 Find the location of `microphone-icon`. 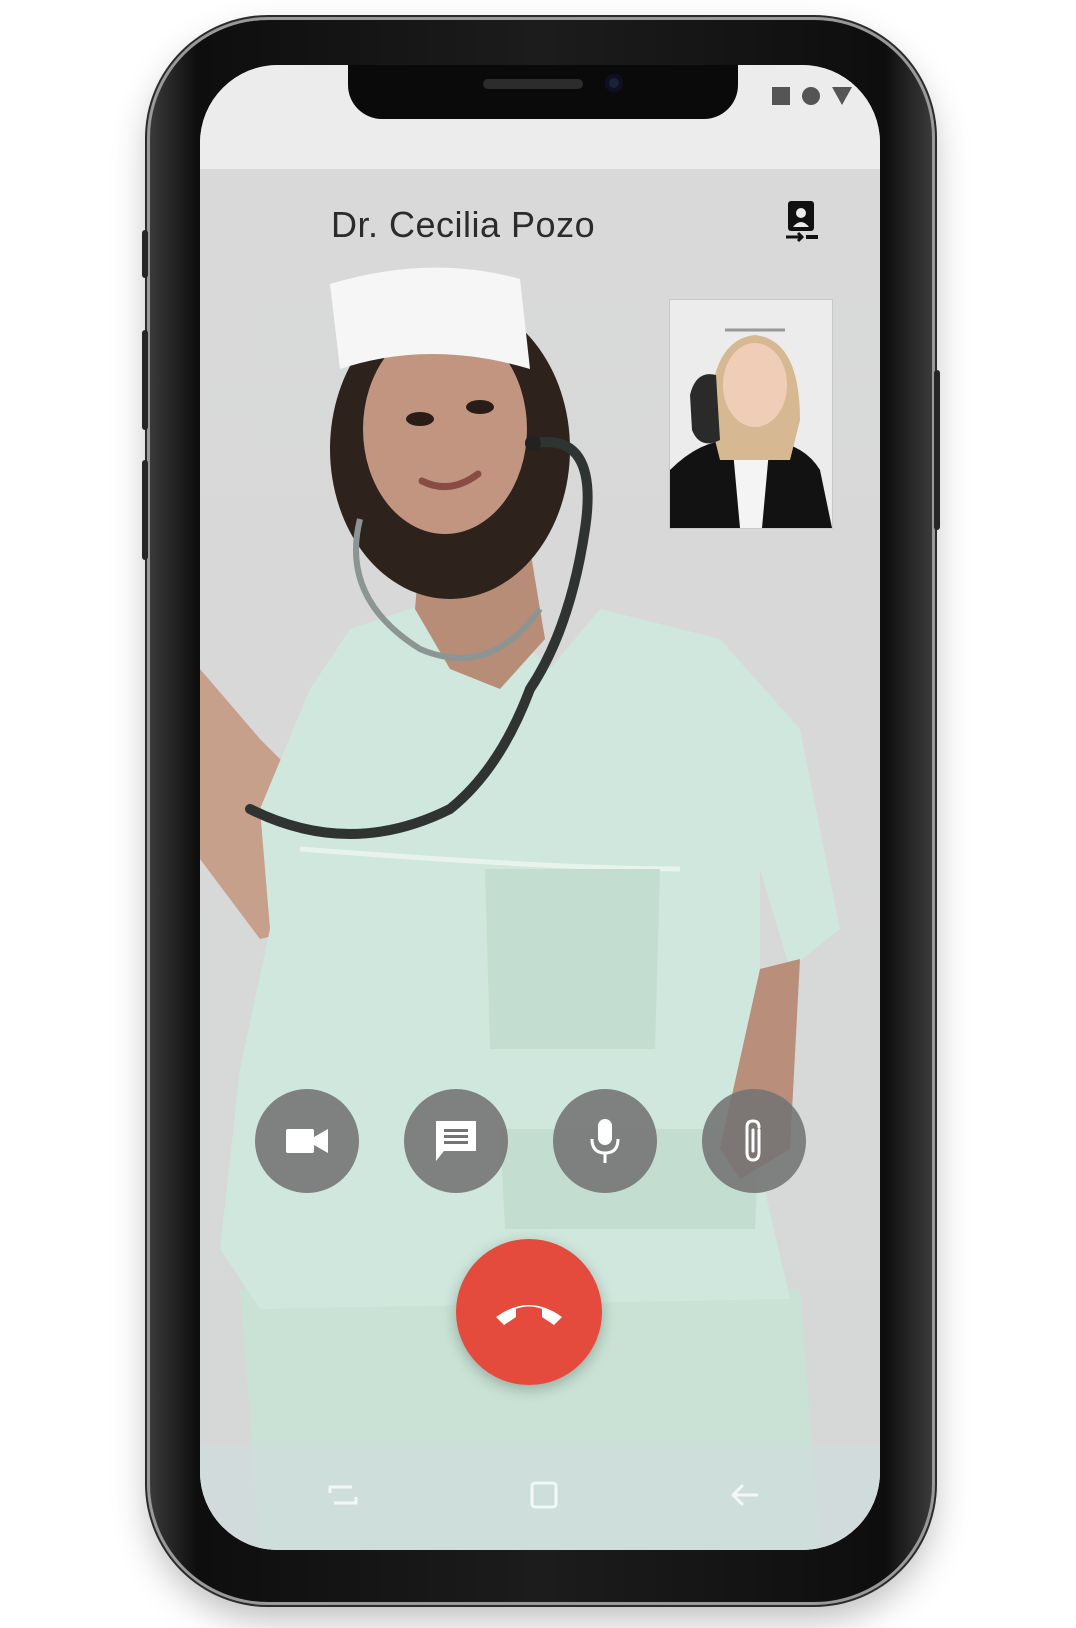

microphone-icon is located at coordinates (605, 1141).